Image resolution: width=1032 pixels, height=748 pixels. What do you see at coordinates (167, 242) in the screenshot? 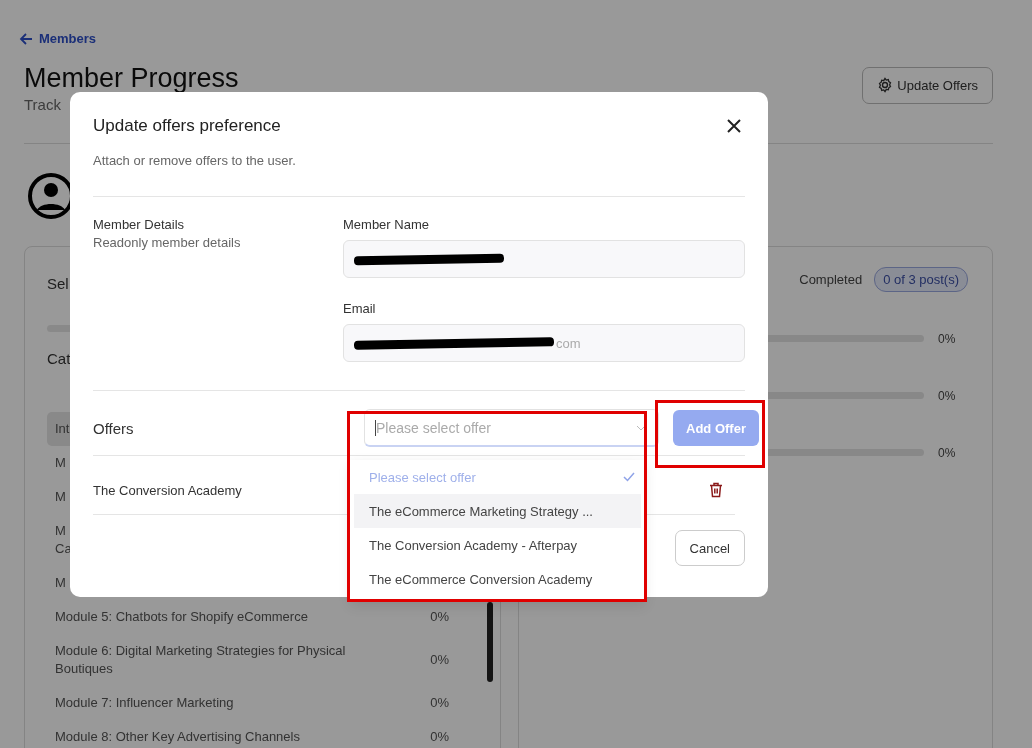
I see `section-hint: Readonly member details` at bounding box center [167, 242].